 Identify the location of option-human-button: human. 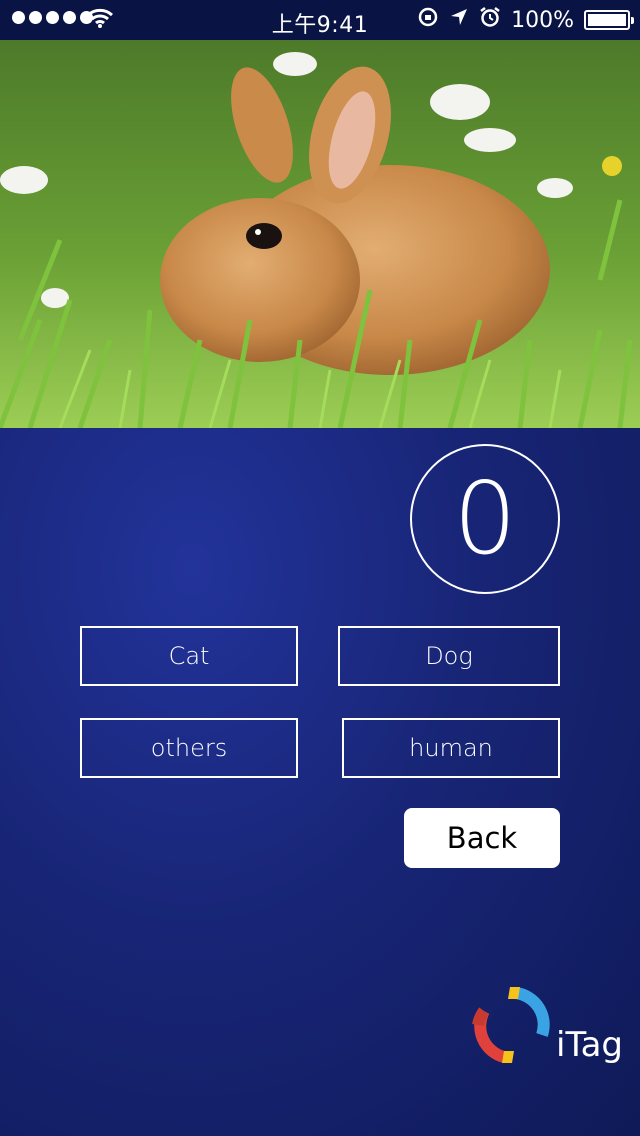
(451, 748).